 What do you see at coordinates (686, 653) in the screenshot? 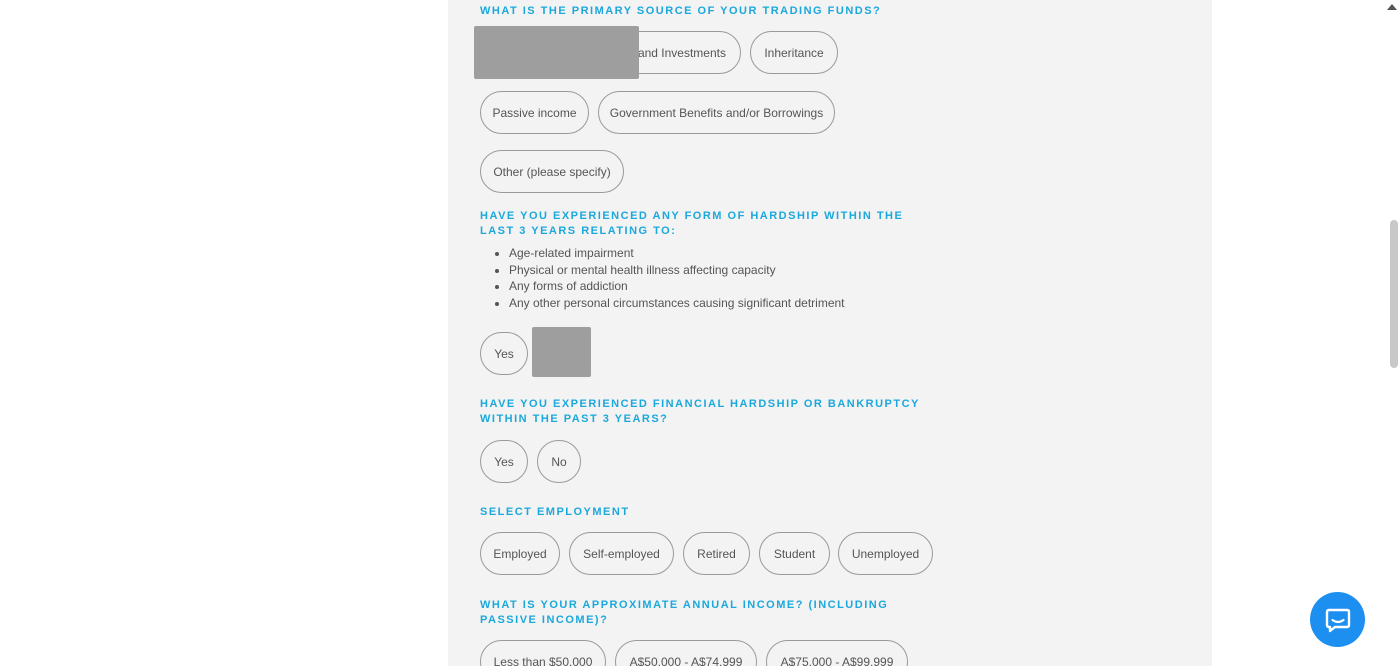
I see `option-income-50k-75k: A$50,000 - A$74,999` at bounding box center [686, 653].